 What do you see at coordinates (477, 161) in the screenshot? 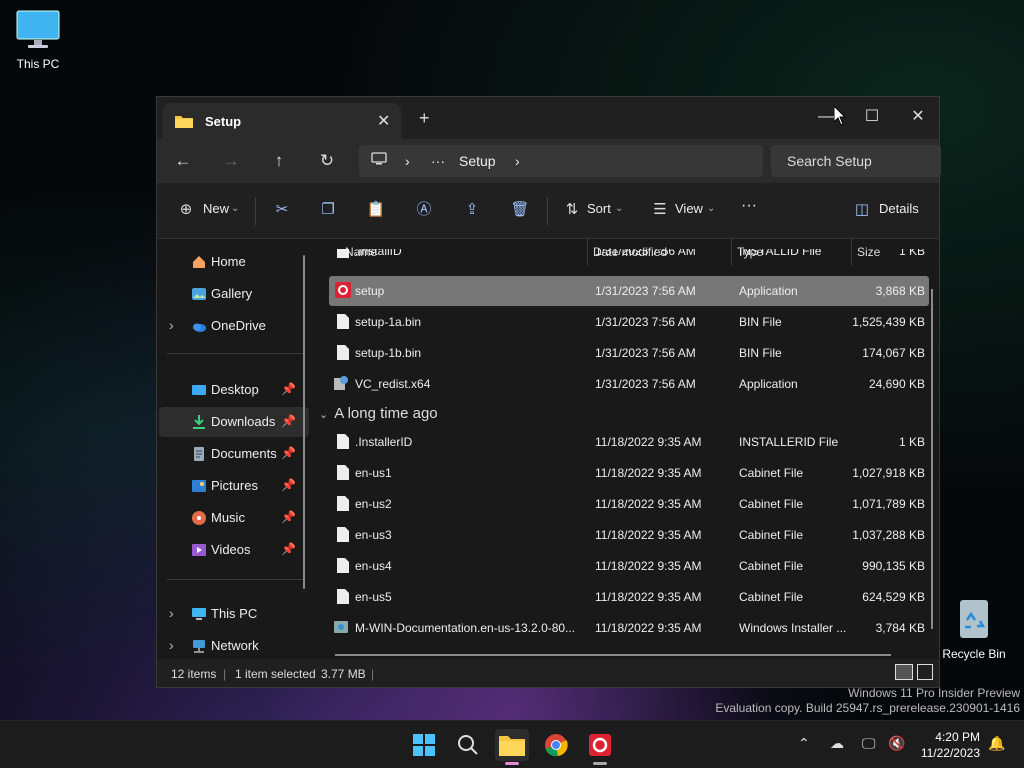
I see `breadcrumb-setup: Setup` at bounding box center [477, 161].